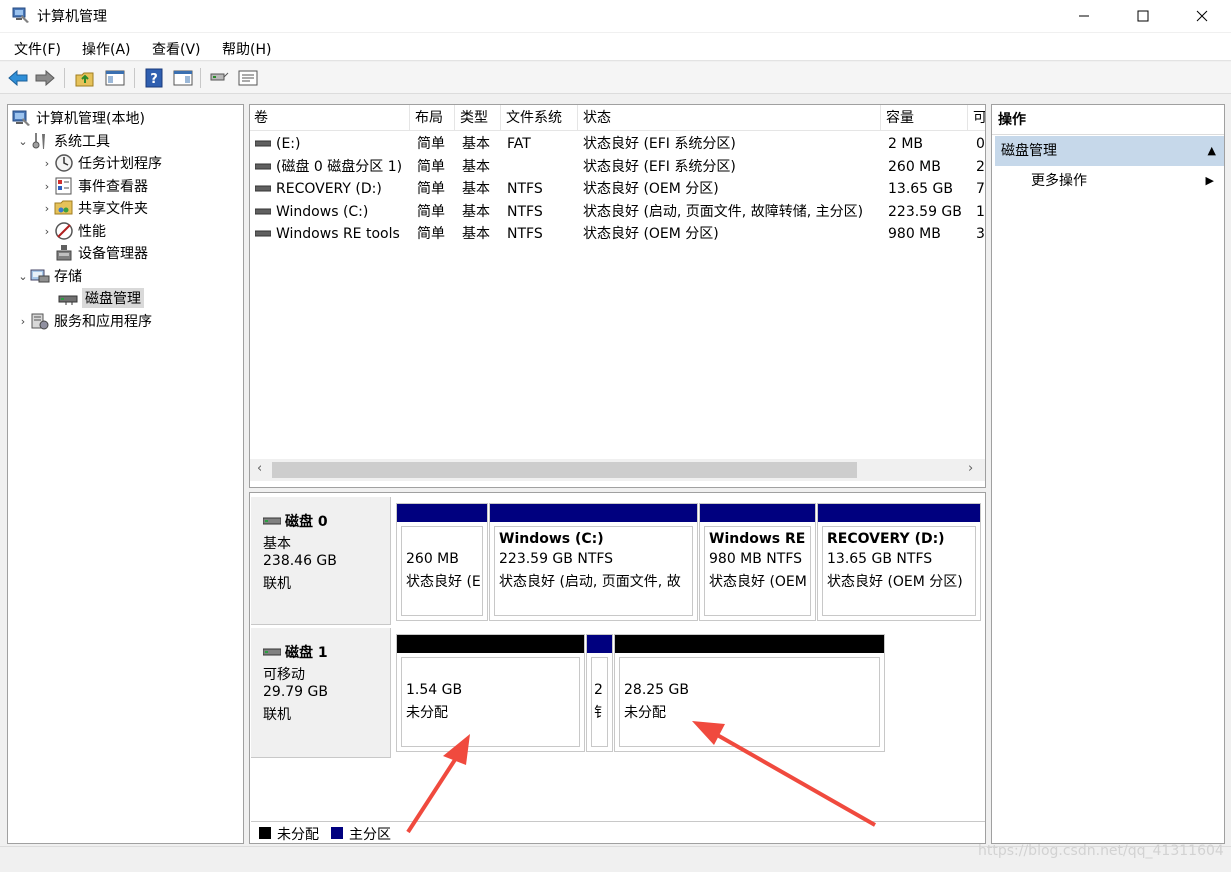  Describe the element at coordinates (63, 186) in the screenshot. I see `event-viewer-icon` at that location.